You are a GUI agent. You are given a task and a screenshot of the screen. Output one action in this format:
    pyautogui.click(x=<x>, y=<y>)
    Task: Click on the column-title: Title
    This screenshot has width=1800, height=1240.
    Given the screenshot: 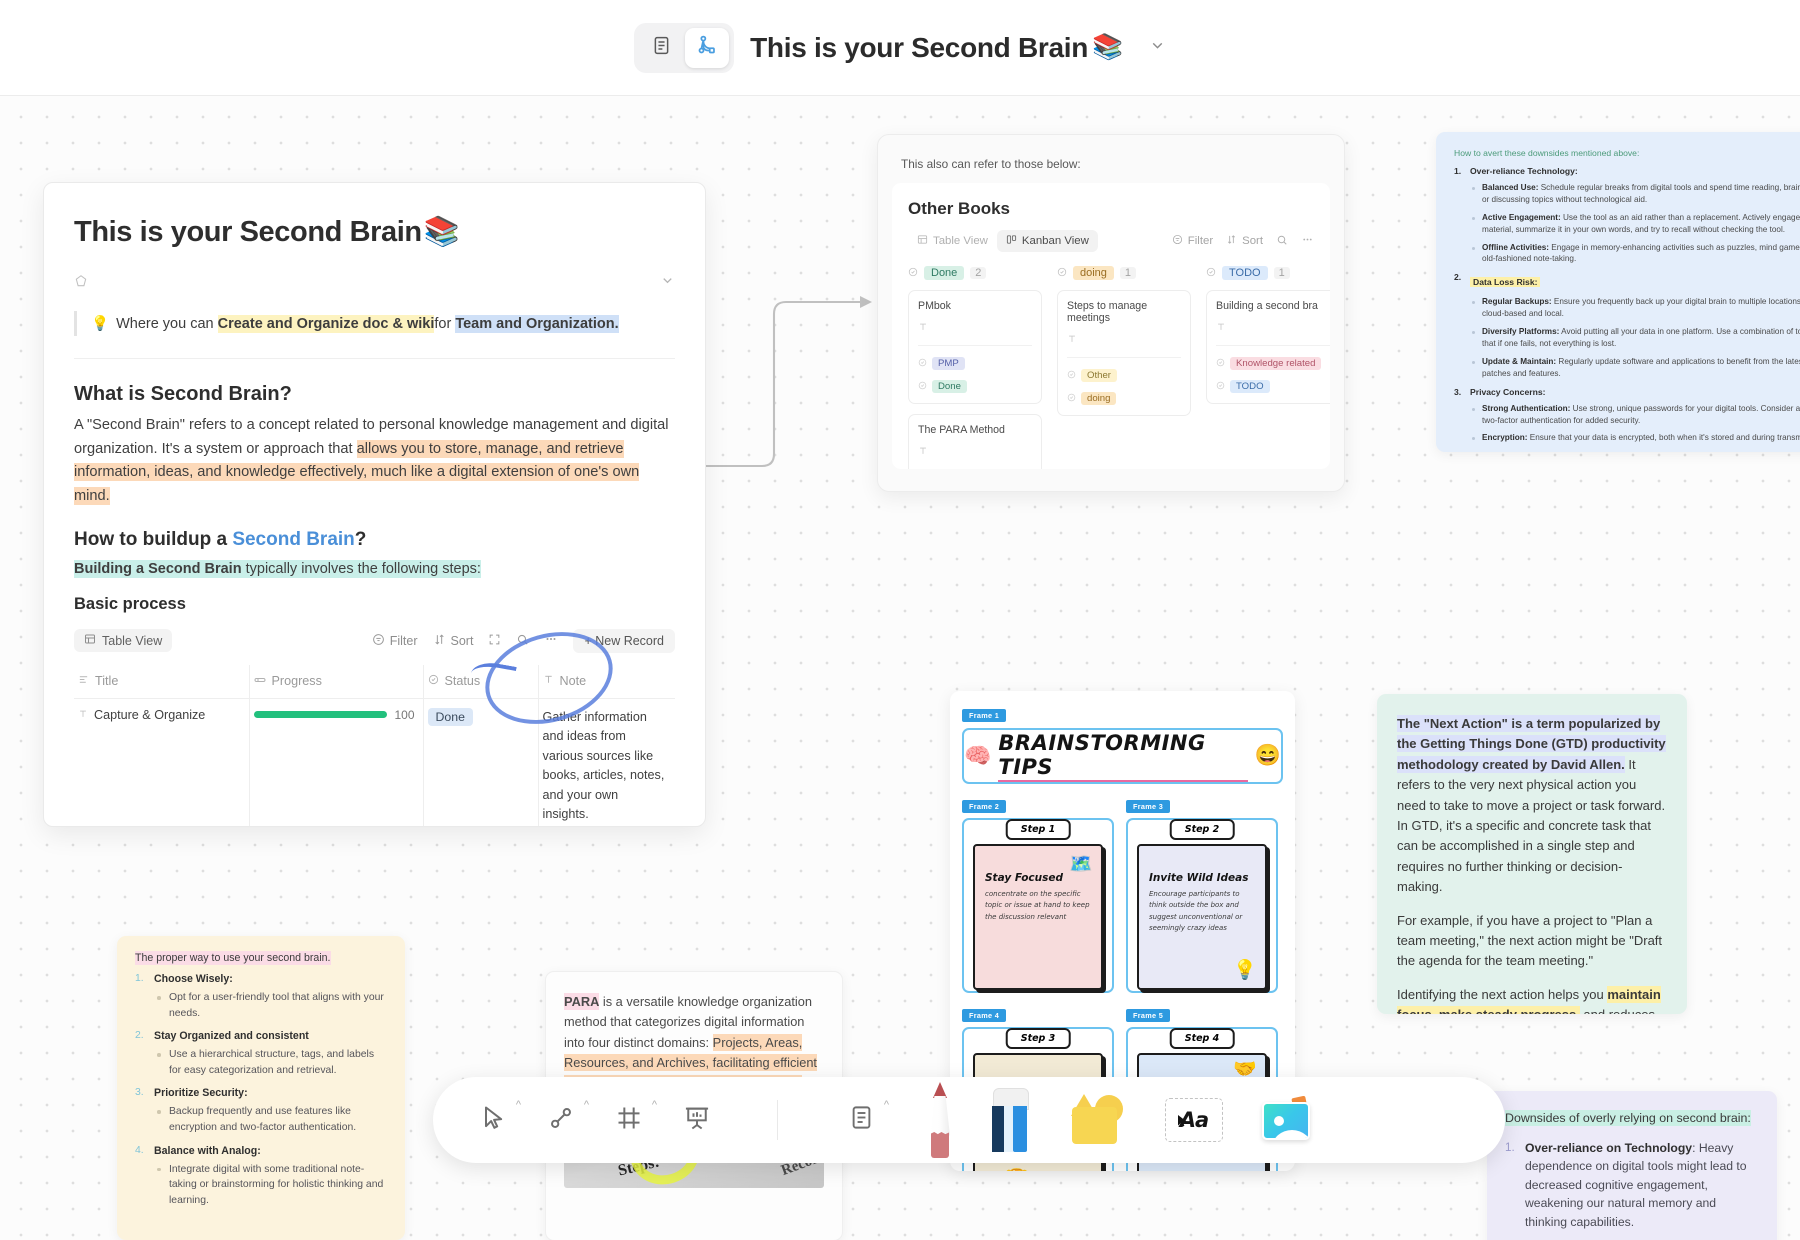 What is the action you would take?
    pyautogui.click(x=162, y=681)
    